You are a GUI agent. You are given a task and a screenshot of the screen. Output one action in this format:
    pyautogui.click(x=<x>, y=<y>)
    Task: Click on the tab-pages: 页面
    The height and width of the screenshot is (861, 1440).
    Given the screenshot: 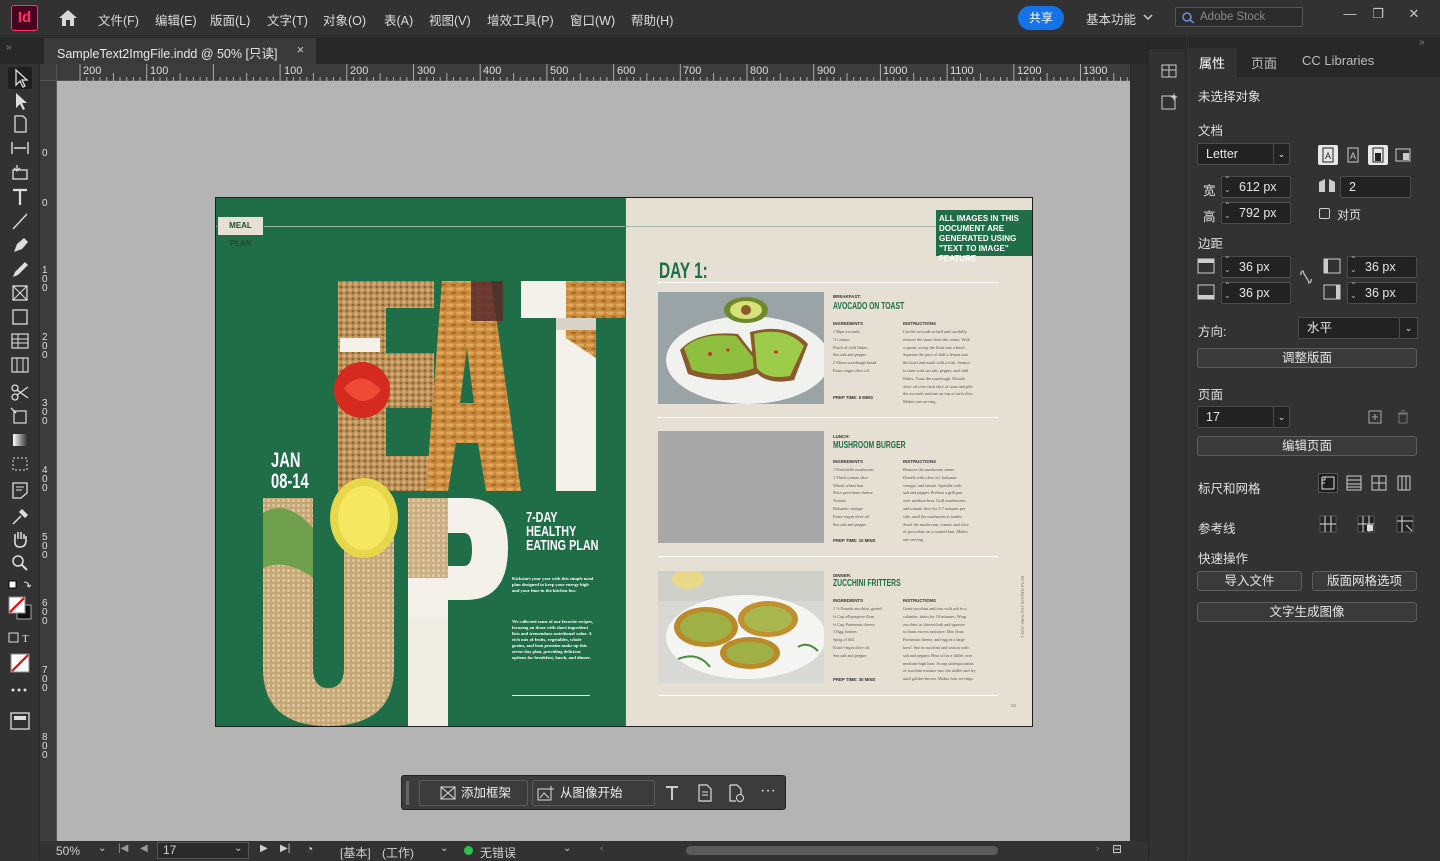 What is the action you would take?
    pyautogui.click(x=1264, y=62)
    